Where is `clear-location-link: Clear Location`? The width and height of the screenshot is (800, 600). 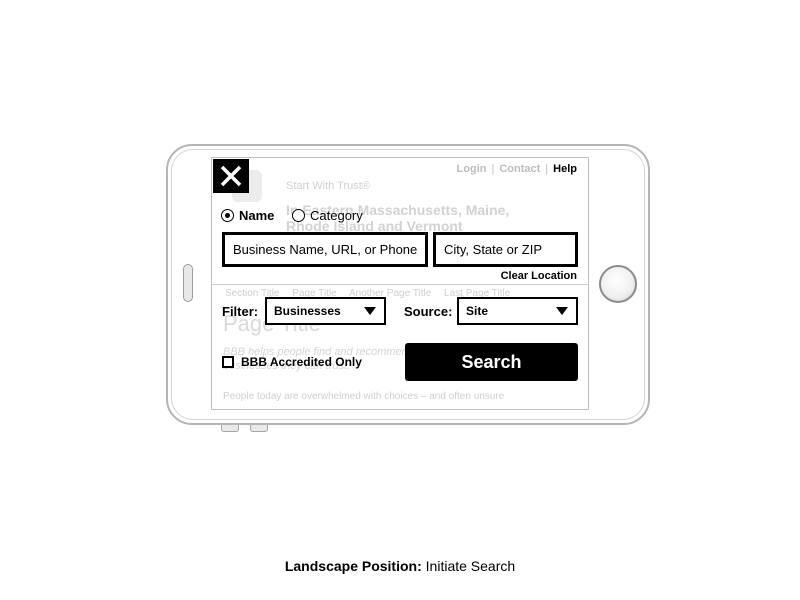
clear-location-link: Clear Location is located at coordinates (539, 276).